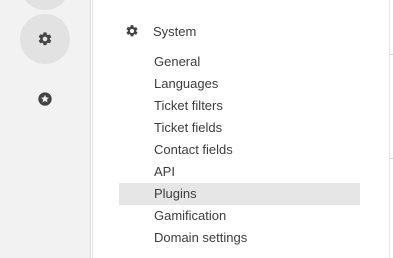 The image size is (393, 258). What do you see at coordinates (239, 194) in the screenshot?
I see `menu-item-plugins: Plugins` at bounding box center [239, 194].